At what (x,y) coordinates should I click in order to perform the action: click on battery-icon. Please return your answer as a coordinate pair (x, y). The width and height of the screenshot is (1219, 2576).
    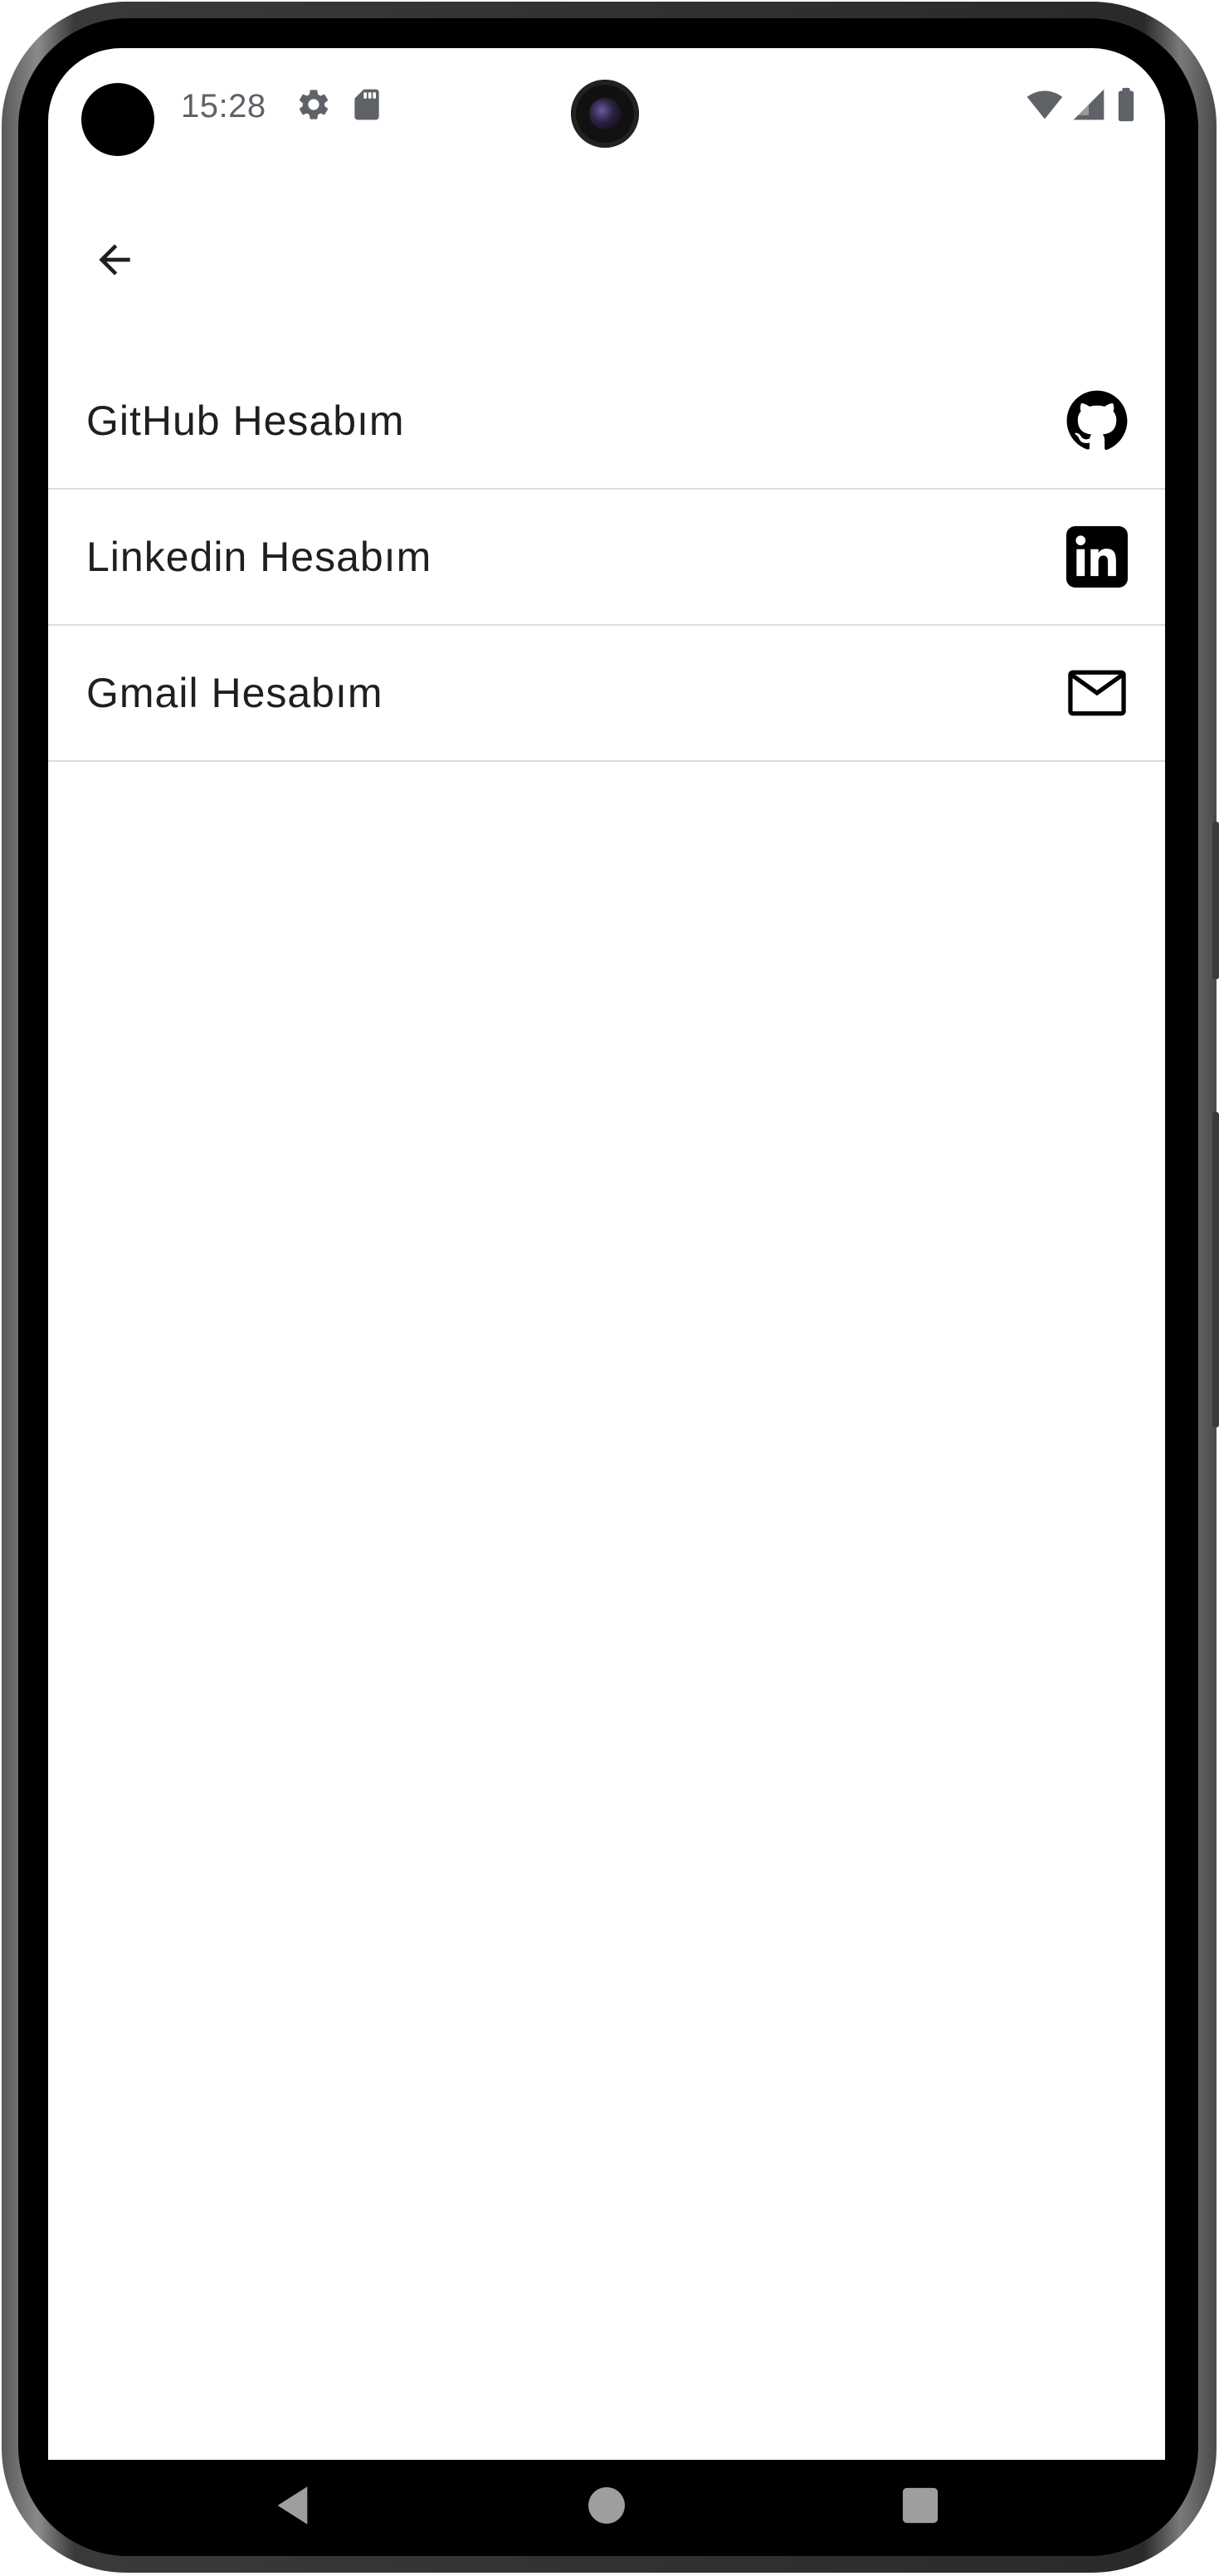
    Looking at the image, I should click on (1132, 105).